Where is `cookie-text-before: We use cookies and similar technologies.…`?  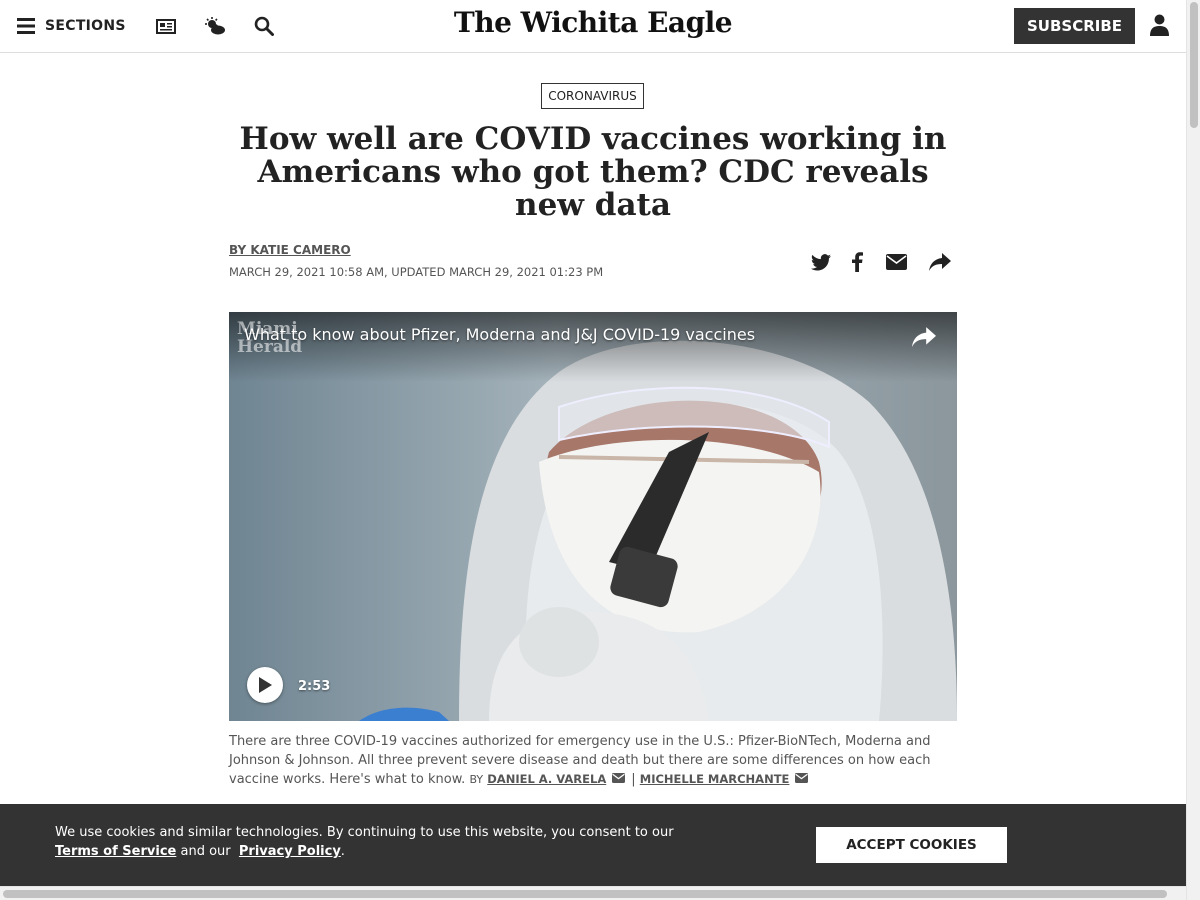 cookie-text-before: We use cookies and similar technologies.… is located at coordinates (364, 832).